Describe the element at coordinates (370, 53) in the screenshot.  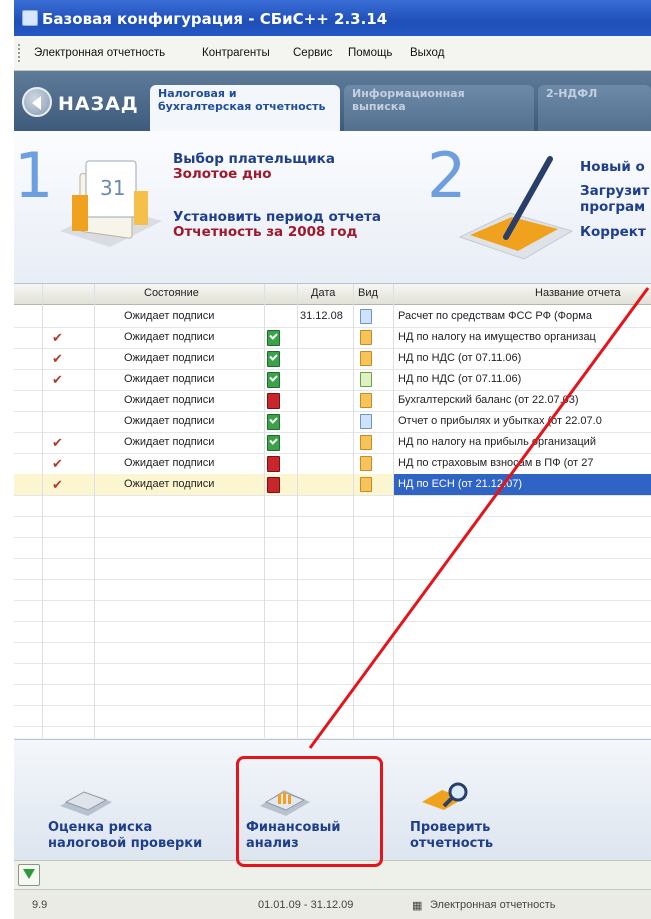
I see `menu-help: Помощь` at that location.